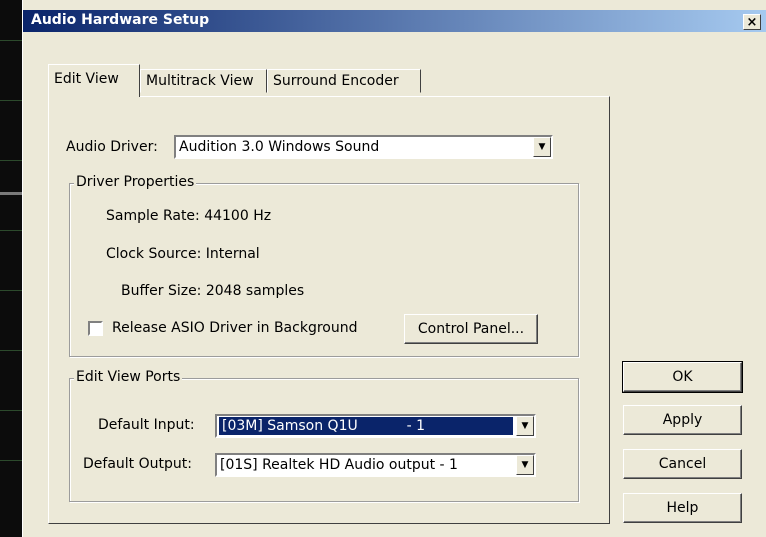 This screenshot has width=766, height=537. I want to click on default-input-label: Default Input:, so click(146, 425).